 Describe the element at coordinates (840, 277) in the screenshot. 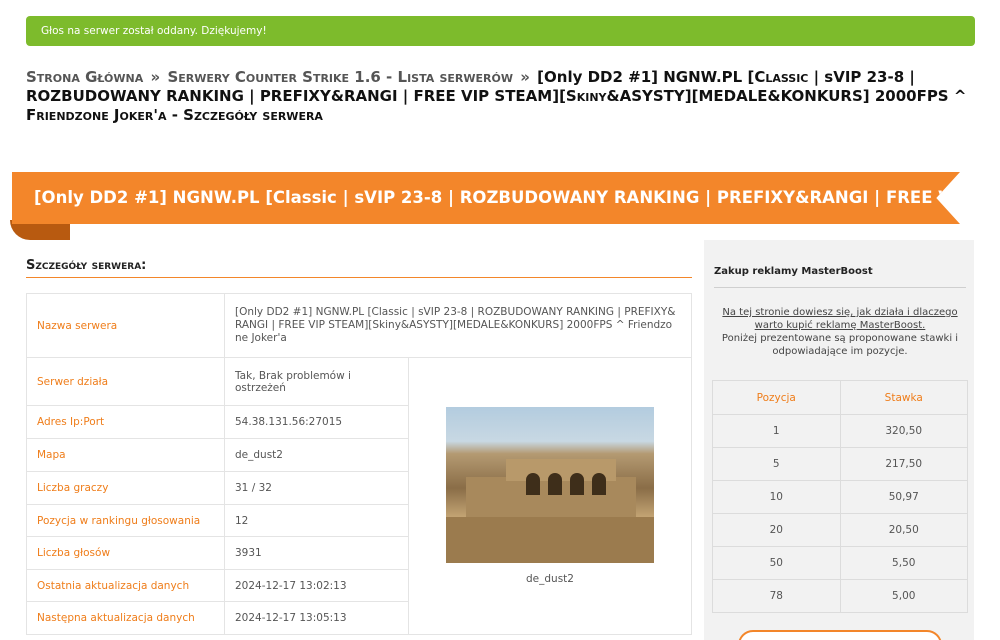

I see `sidebar-title: Zakup reklamy MasterBoost` at that location.